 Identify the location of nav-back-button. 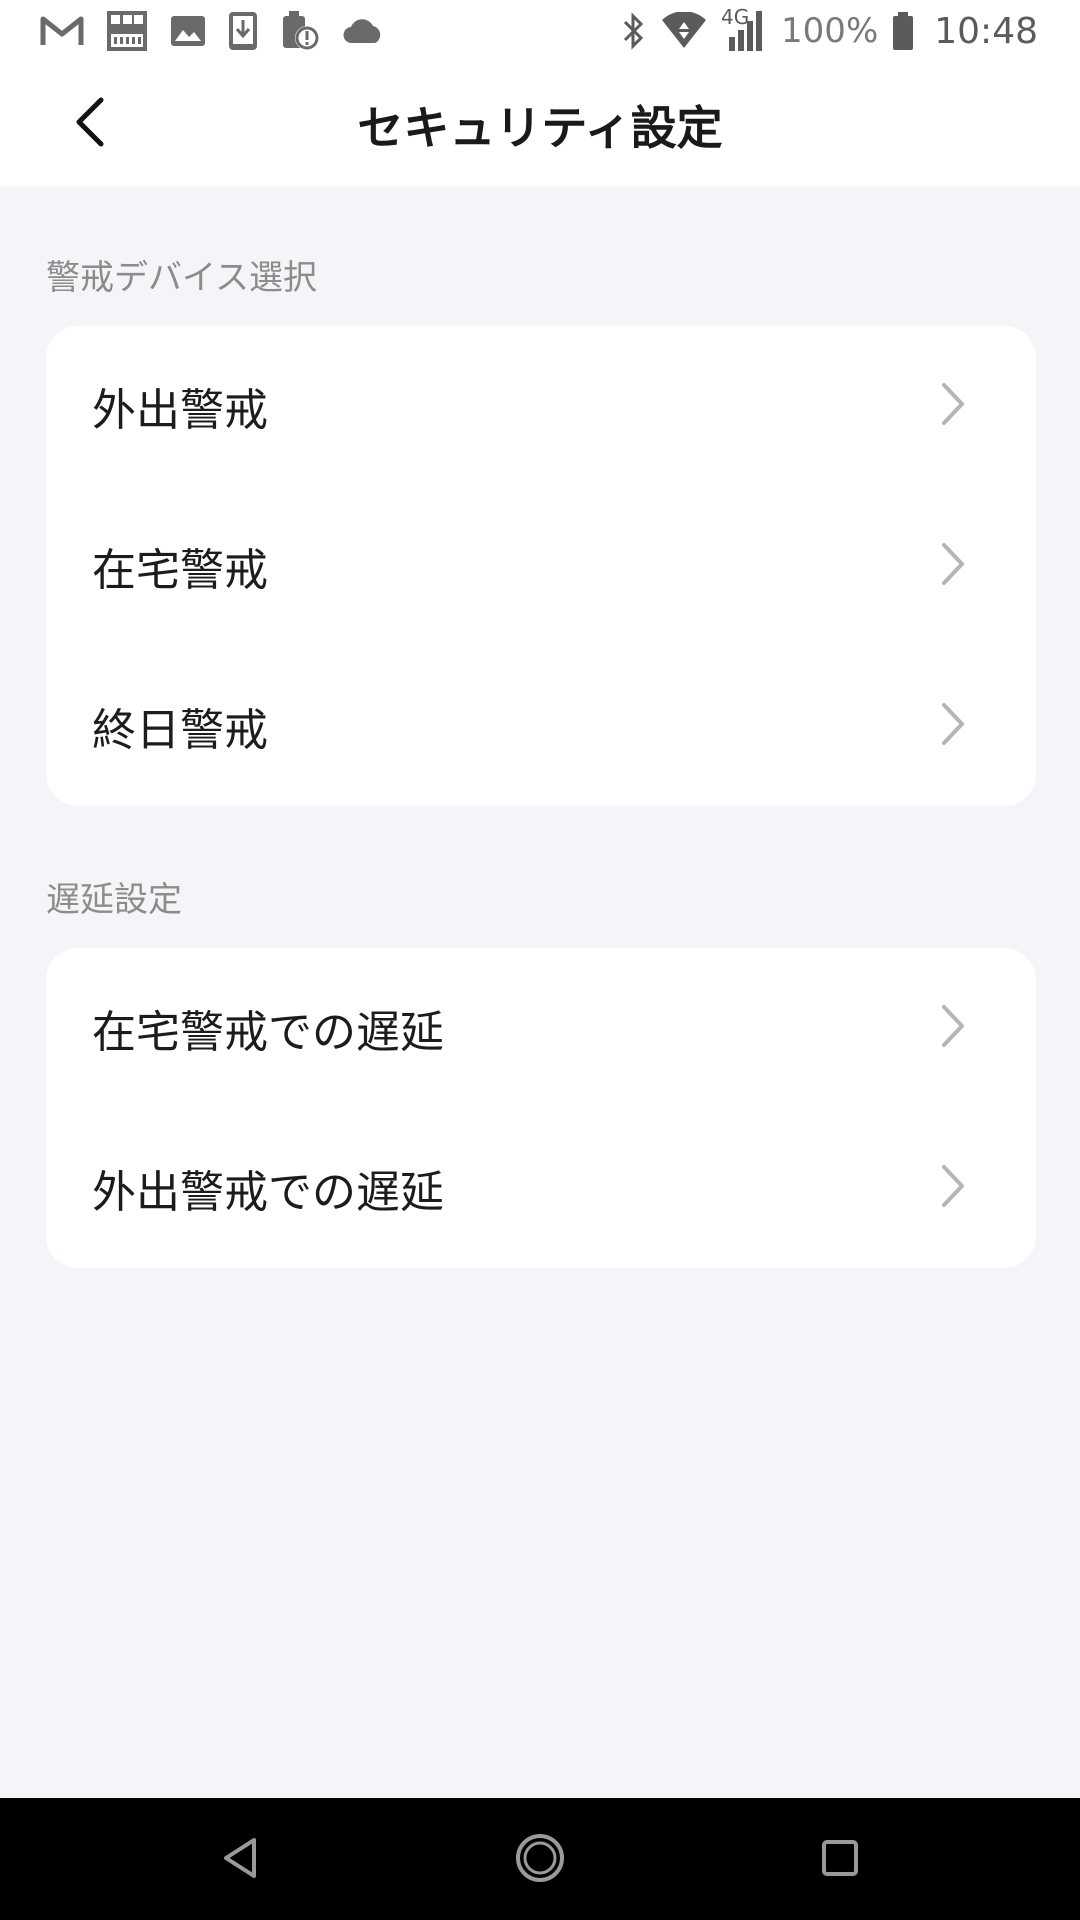
(240, 1860).